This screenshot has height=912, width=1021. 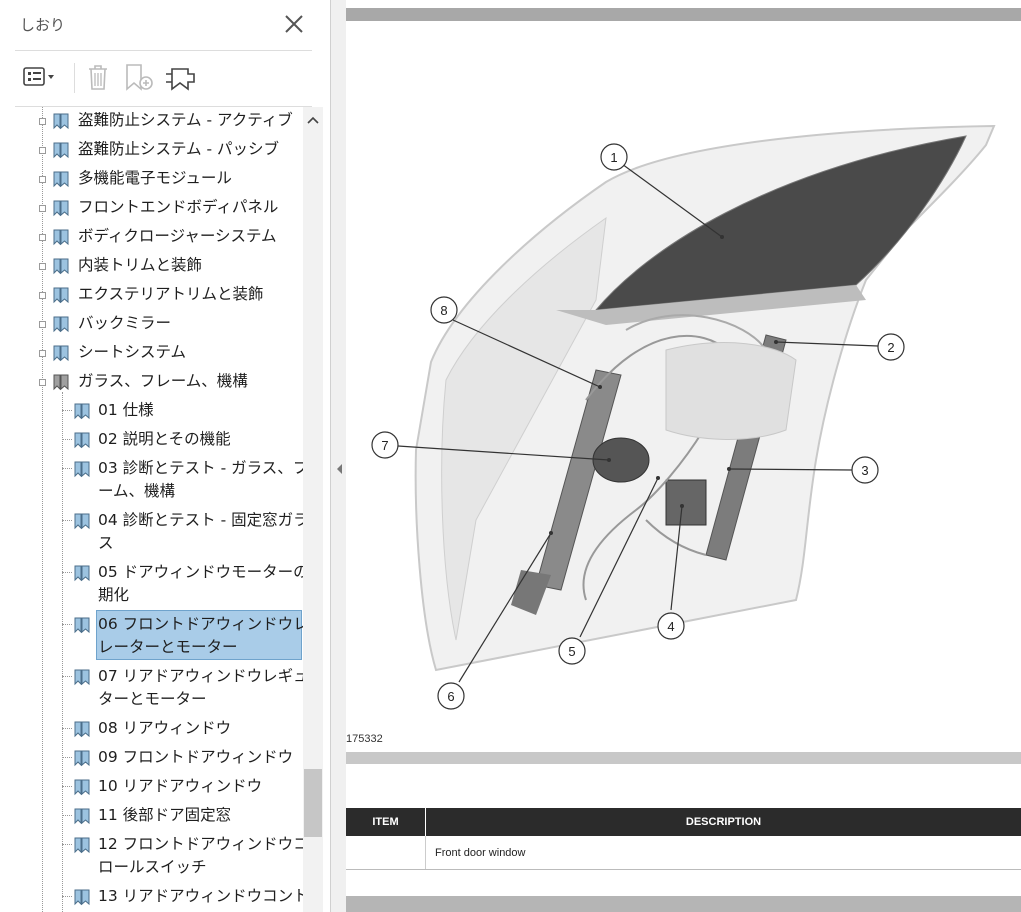 I want to click on tree-item-label: 06 フロントドアウィンドウレギュ, so click(x=200, y=624).